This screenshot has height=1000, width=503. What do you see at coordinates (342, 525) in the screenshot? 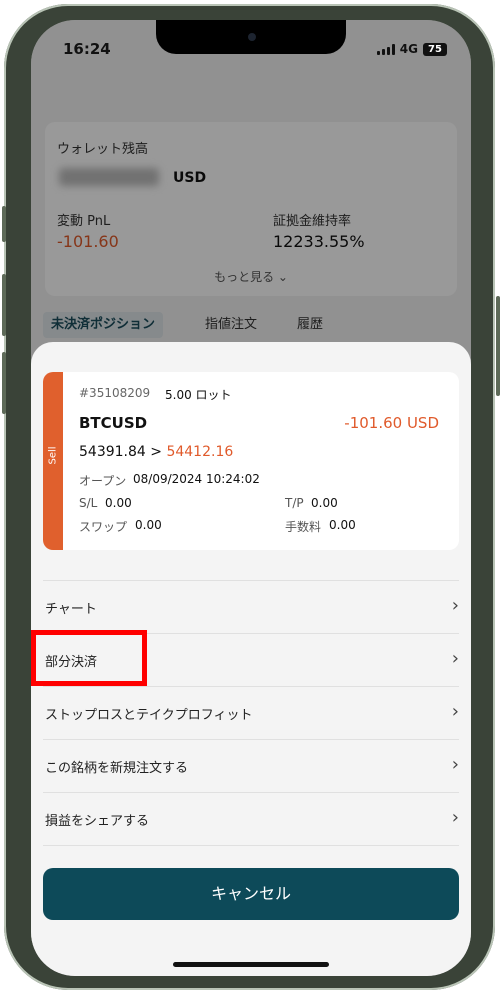
I see `fee-value: 0.00` at bounding box center [342, 525].